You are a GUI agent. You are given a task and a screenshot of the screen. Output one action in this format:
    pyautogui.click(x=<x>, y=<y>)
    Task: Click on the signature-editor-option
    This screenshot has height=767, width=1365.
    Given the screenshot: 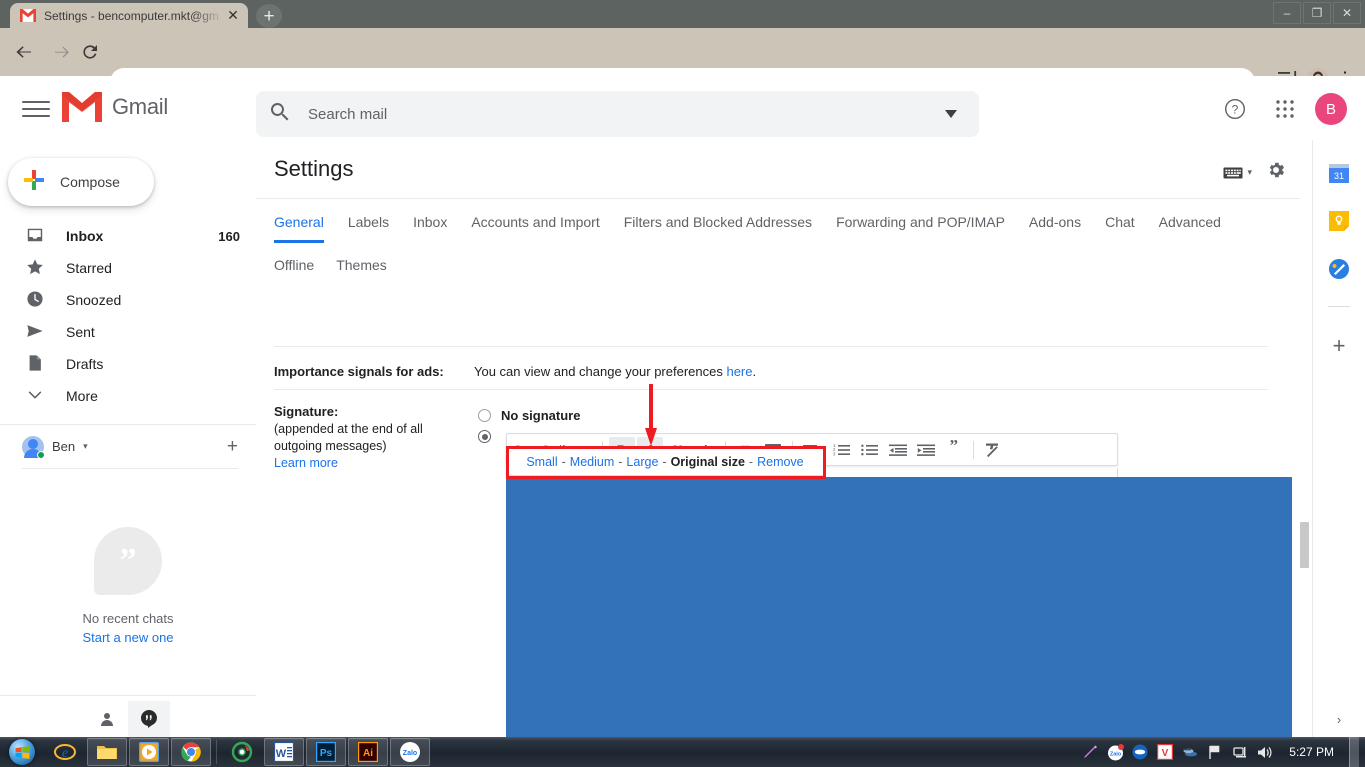 What is the action you would take?
    pyautogui.click(x=484, y=439)
    